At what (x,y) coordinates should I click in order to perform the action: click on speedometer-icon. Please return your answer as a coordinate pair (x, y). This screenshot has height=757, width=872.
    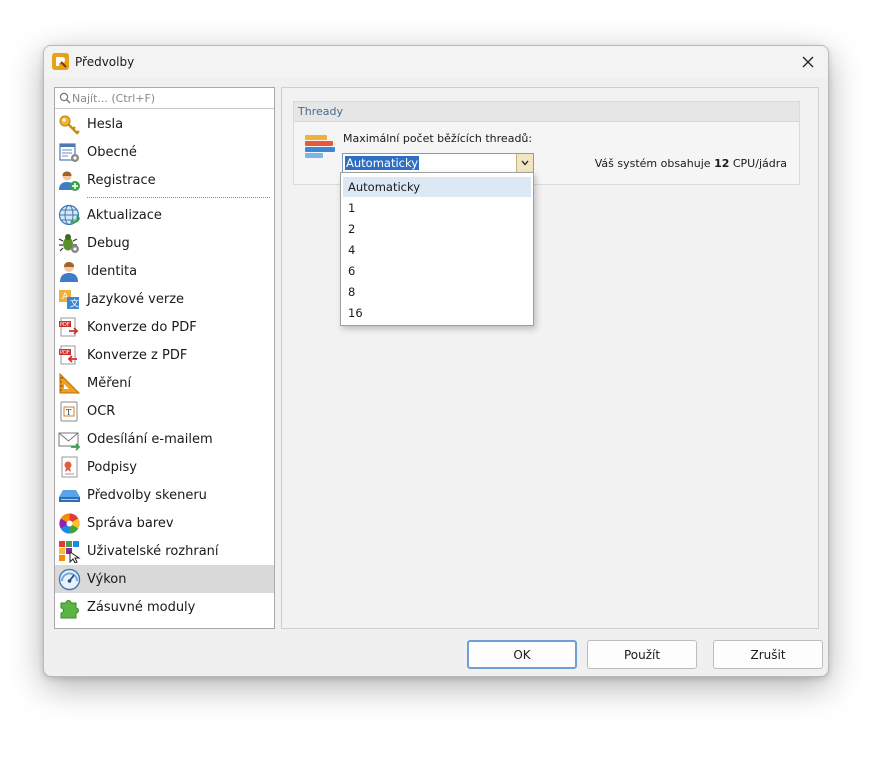
    Looking at the image, I should click on (69, 579).